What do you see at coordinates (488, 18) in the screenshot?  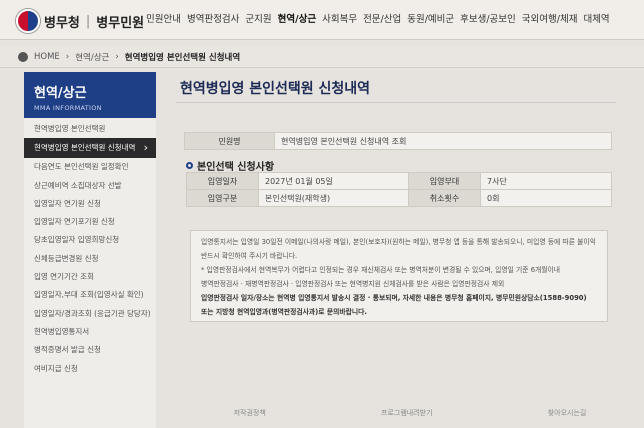 I see `nav-item-candidate: 후보생/공보인` at bounding box center [488, 18].